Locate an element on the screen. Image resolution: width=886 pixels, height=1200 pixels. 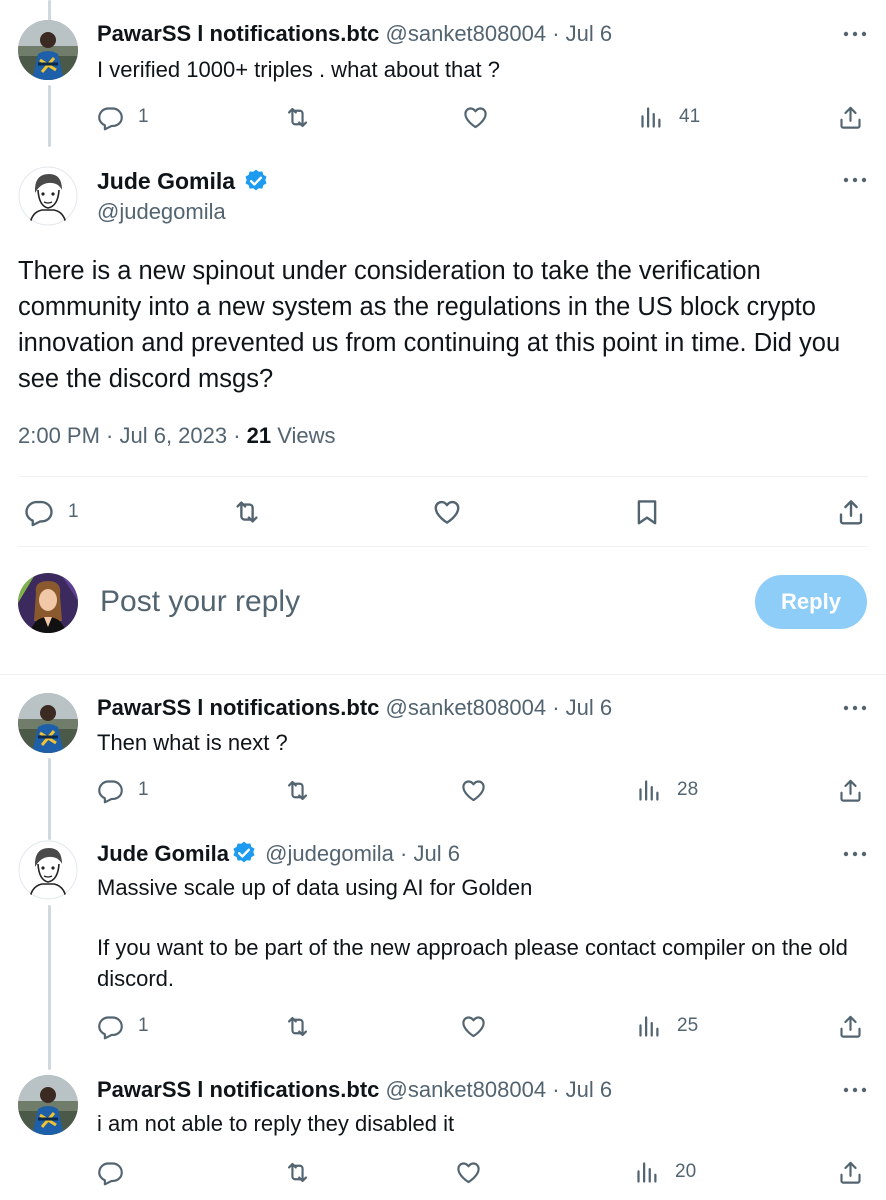
tweet-actions: 1 41 is located at coordinates (480, 117).